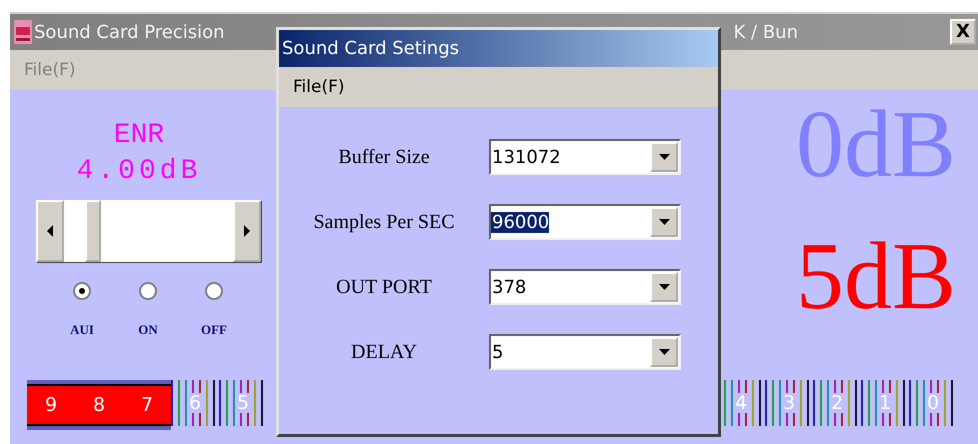 This screenshot has width=978, height=444. I want to click on scroll-right-button, so click(246, 231).